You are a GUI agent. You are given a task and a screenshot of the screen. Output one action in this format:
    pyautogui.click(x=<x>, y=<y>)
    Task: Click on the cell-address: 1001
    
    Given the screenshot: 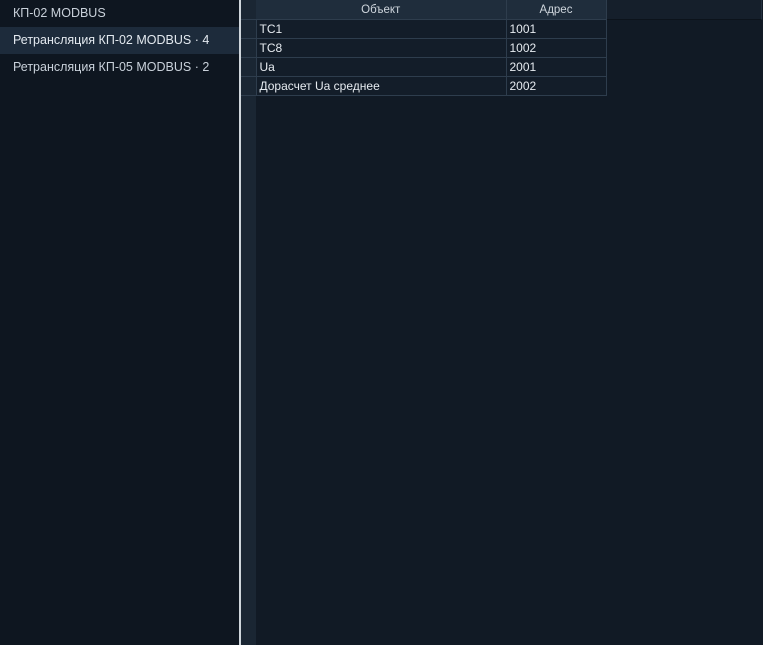 What is the action you would take?
    pyautogui.click(x=556, y=29)
    